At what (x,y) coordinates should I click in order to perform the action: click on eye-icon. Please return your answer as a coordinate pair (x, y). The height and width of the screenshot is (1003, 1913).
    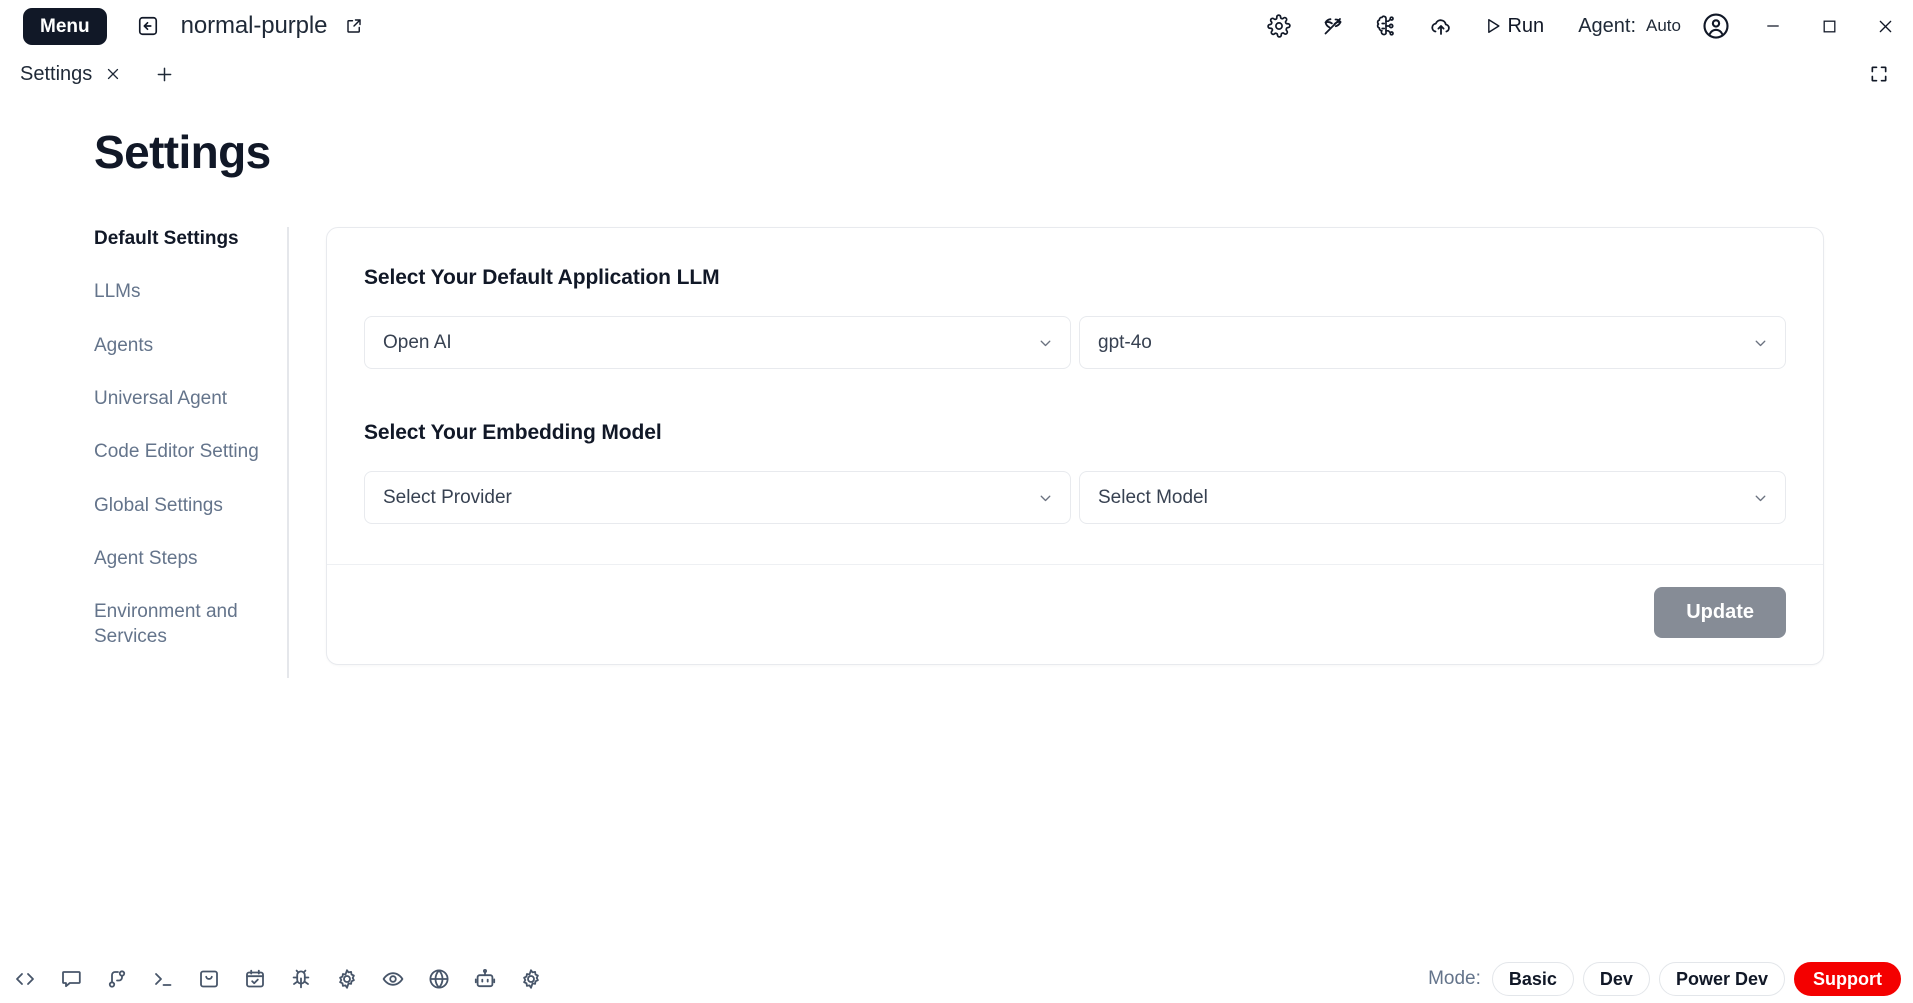
    Looking at the image, I should click on (393, 979).